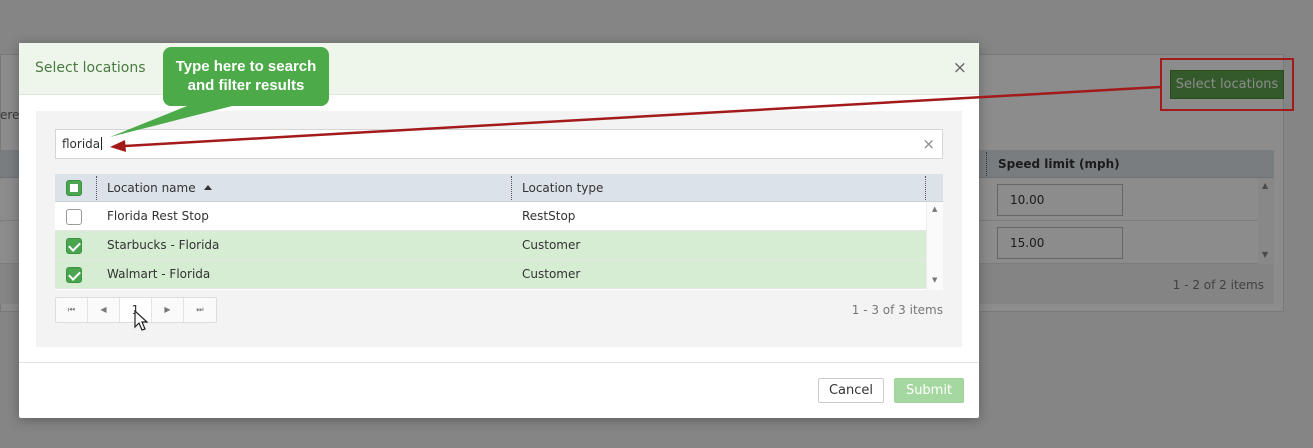 This screenshot has height=448, width=1313. Describe the element at coordinates (246, 76) in the screenshot. I see `search-hint-callout: Type here to search and filter results` at that location.